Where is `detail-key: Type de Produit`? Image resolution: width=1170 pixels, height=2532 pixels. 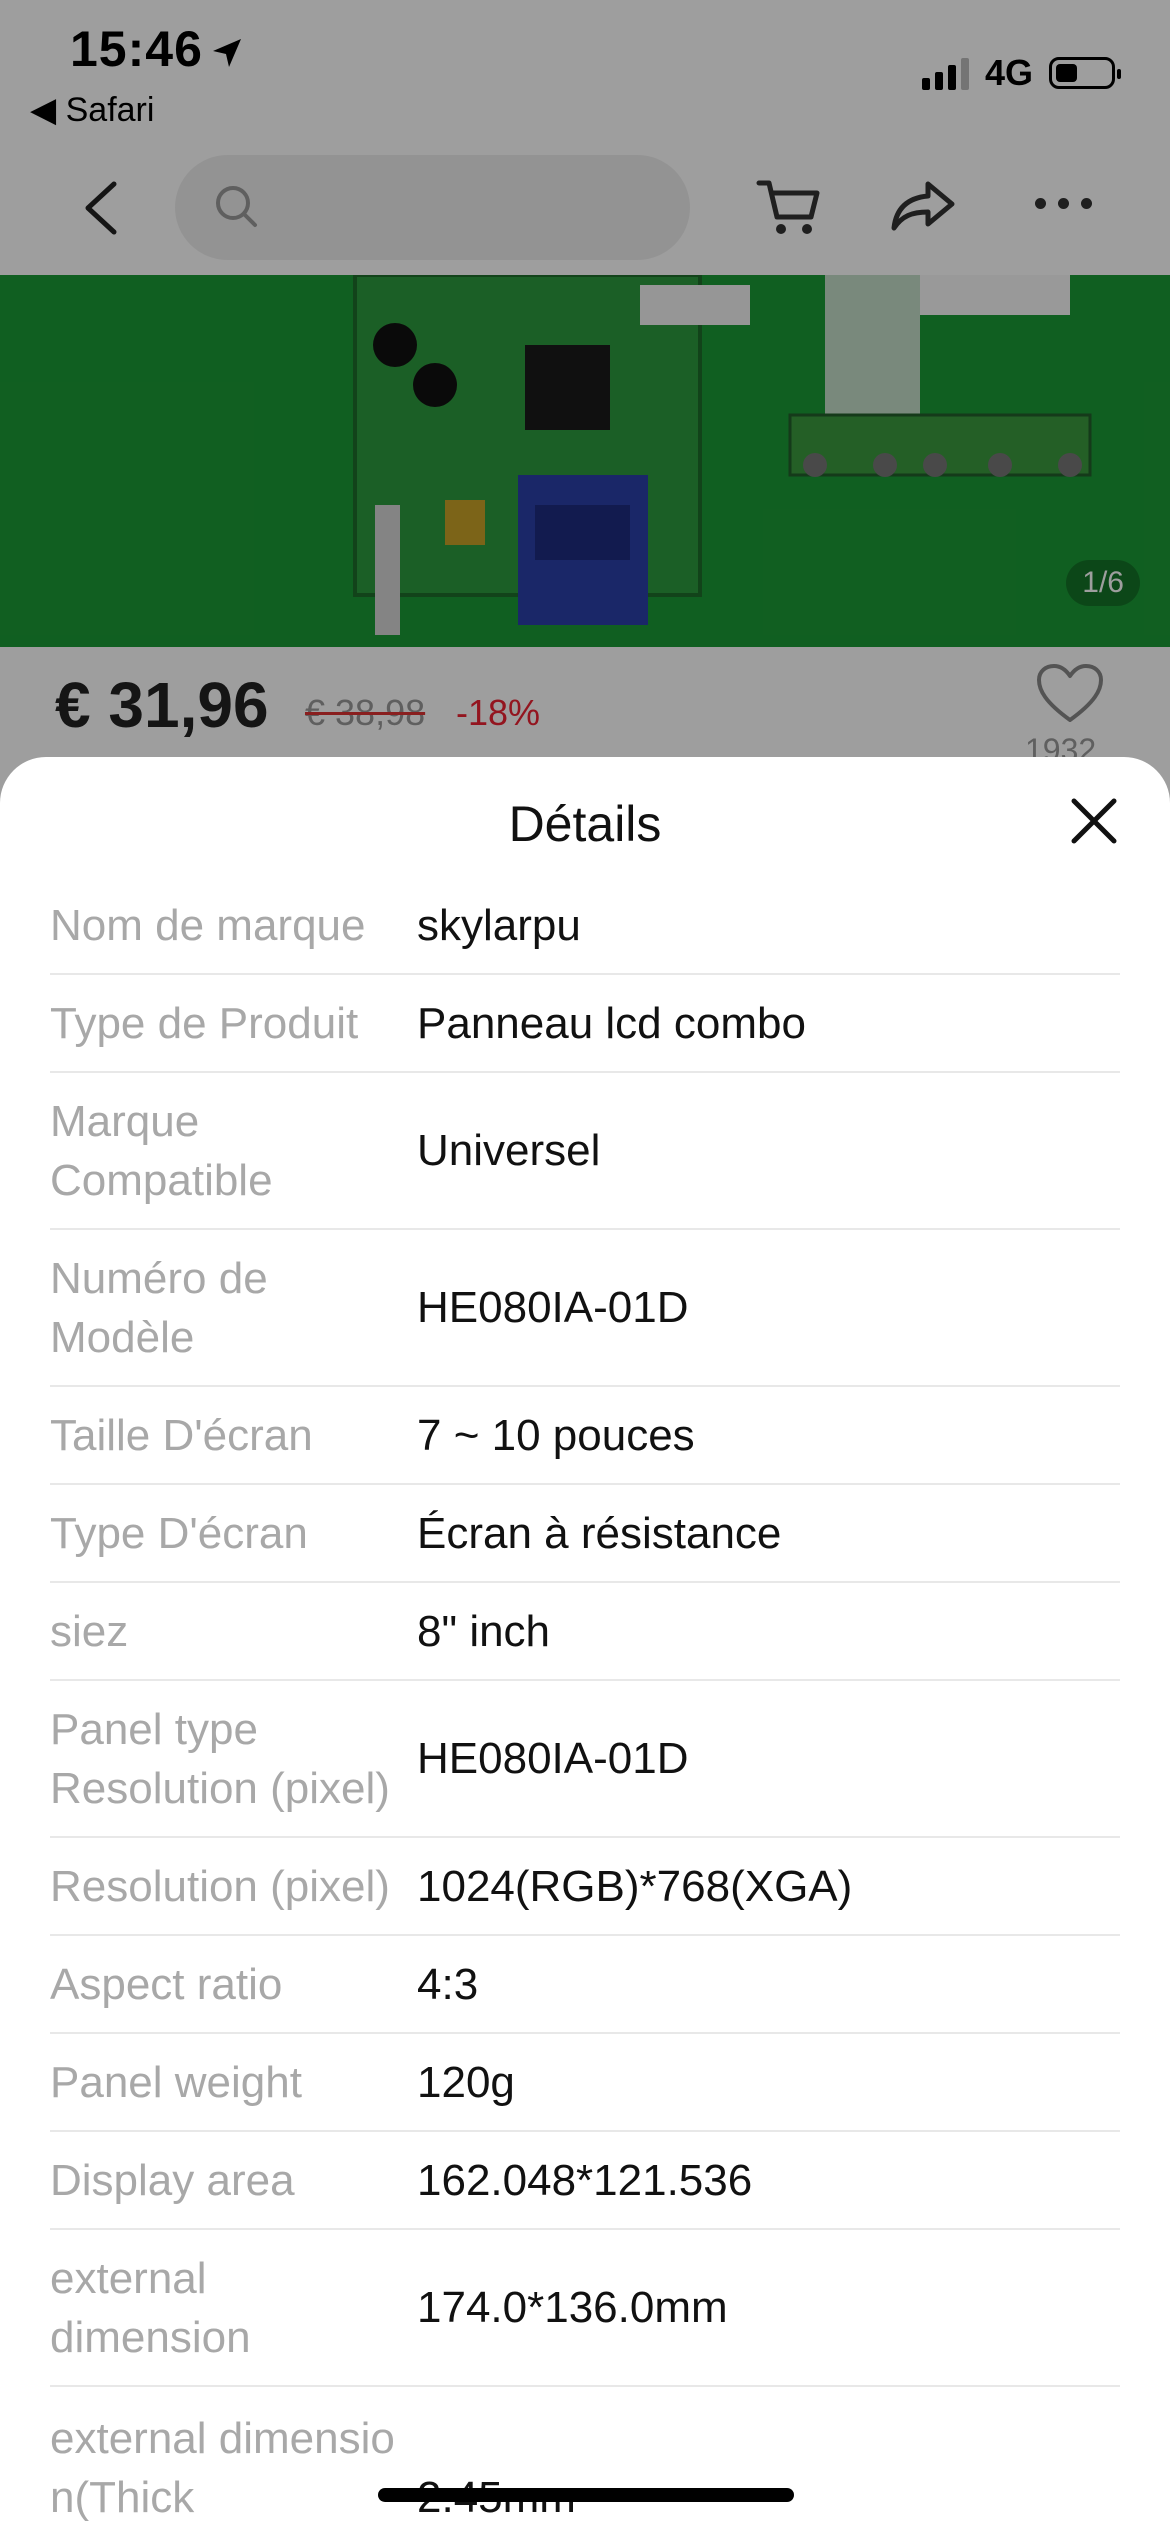
detail-key: Type de Produit is located at coordinates (204, 1023).